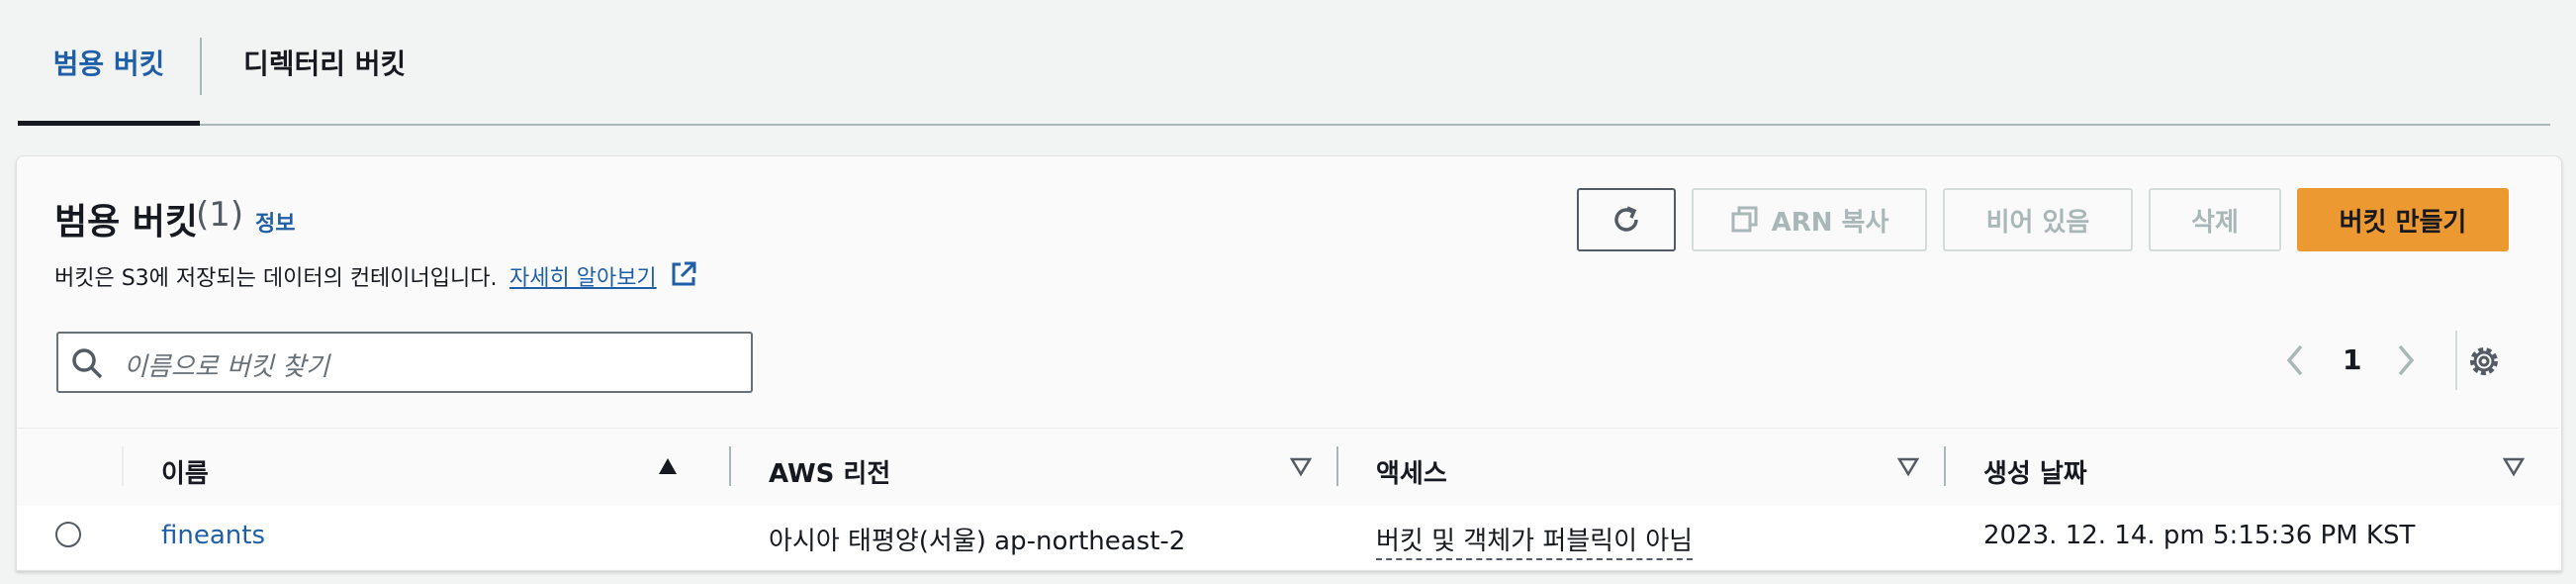 Image resolution: width=2576 pixels, height=584 pixels. I want to click on learn-more-link: 자세히 알아보기, so click(583, 276).